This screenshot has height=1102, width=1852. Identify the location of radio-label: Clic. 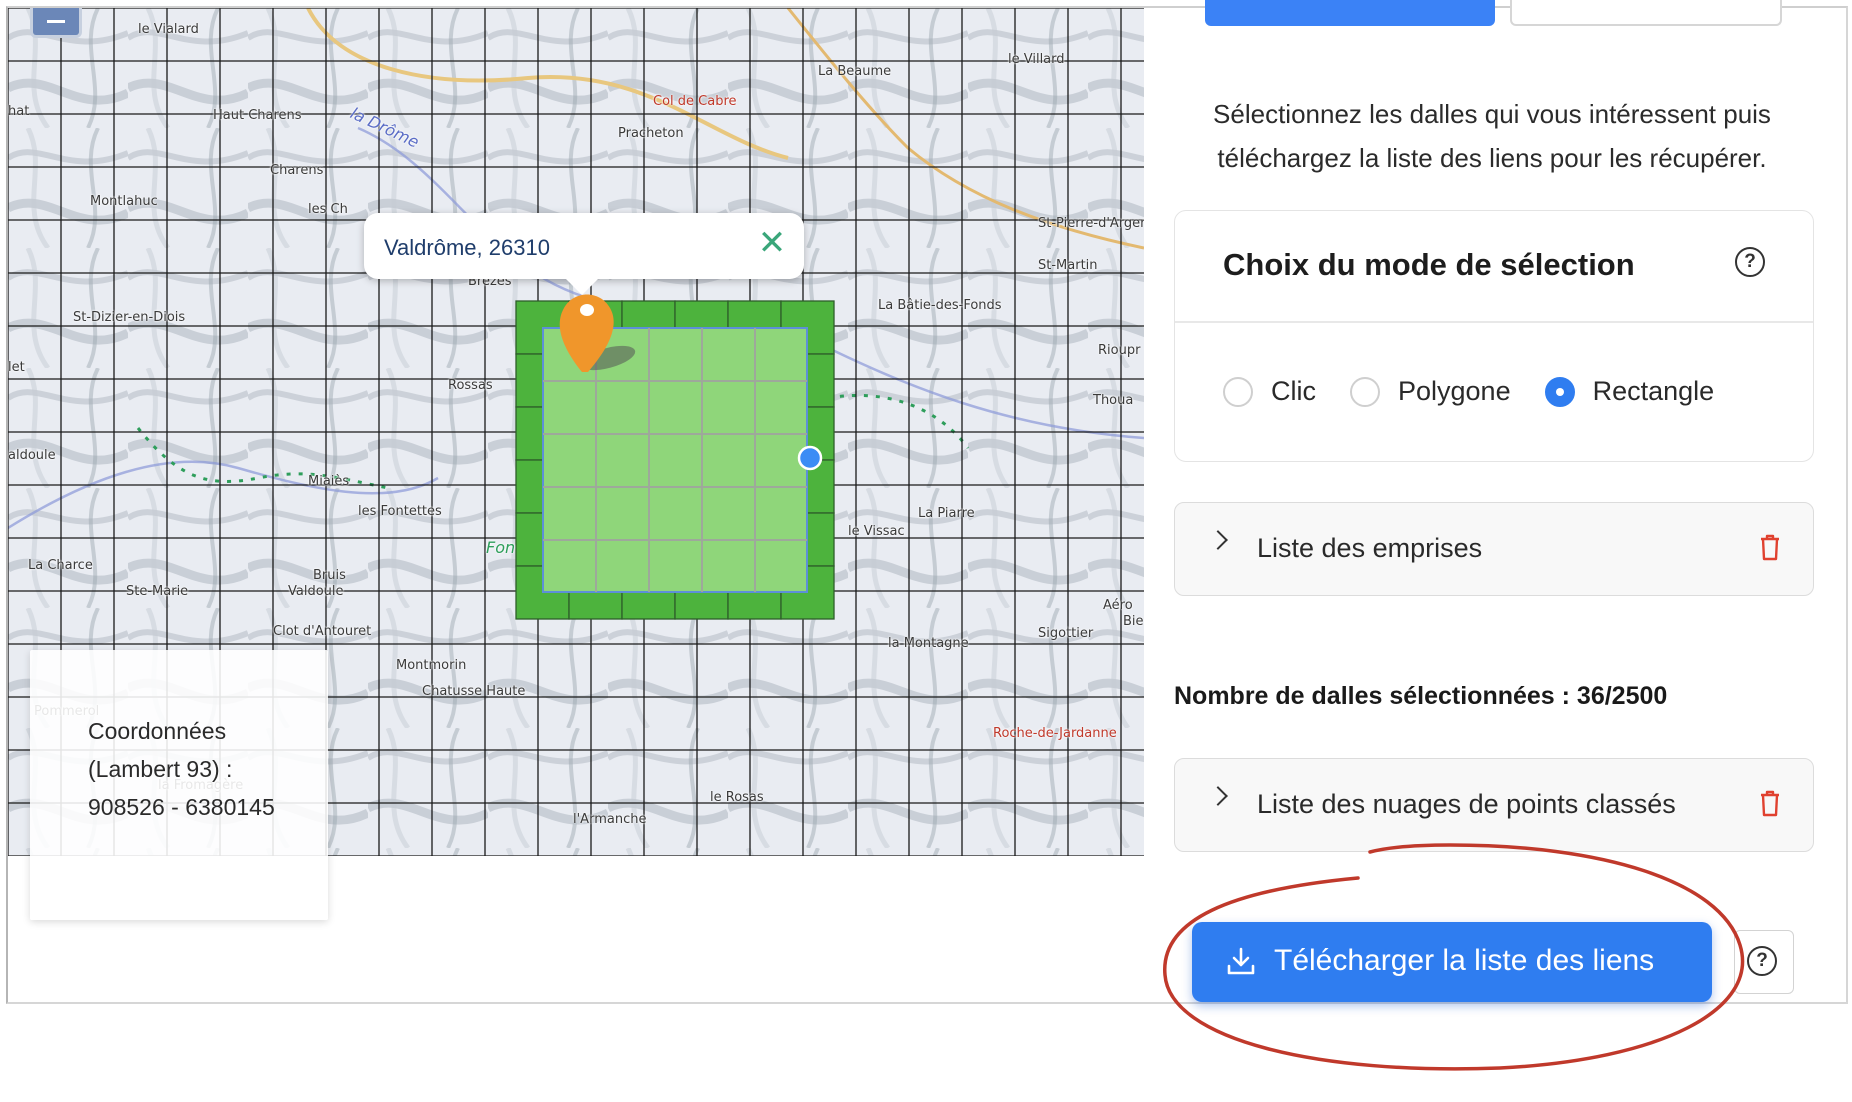
(1293, 391).